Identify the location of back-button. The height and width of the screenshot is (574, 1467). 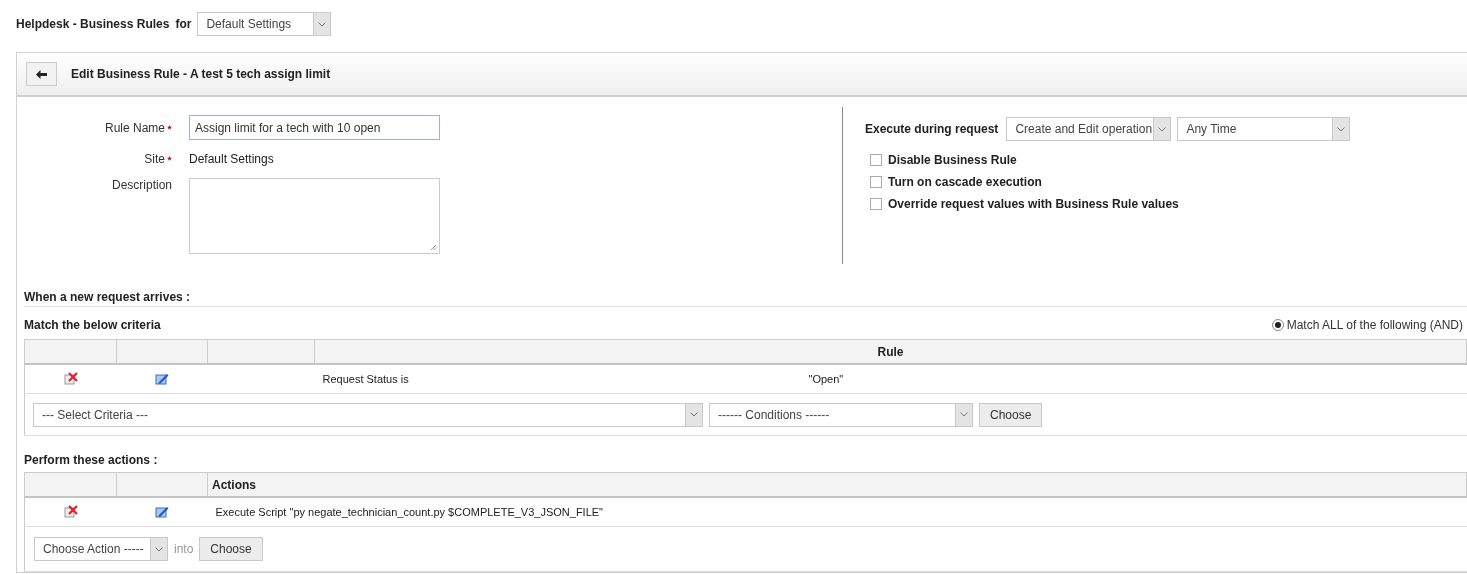
(41, 74).